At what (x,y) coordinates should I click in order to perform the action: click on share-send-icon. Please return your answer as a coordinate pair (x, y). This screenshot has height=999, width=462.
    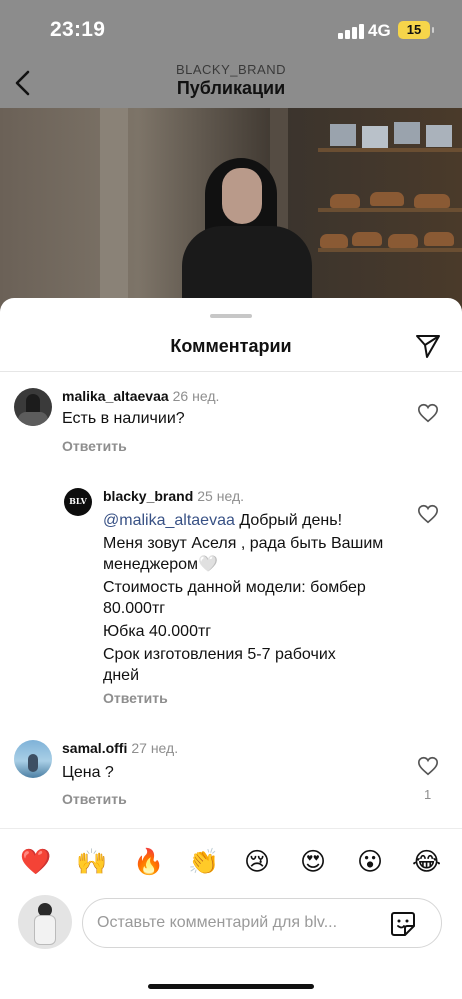
    Looking at the image, I should click on (428, 346).